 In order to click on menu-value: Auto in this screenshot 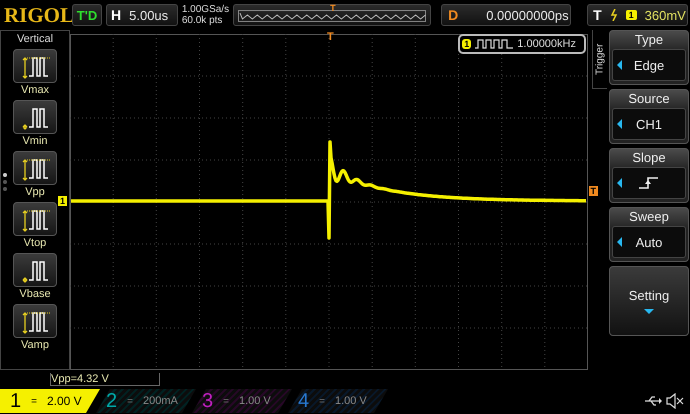, I will do `click(649, 242)`.